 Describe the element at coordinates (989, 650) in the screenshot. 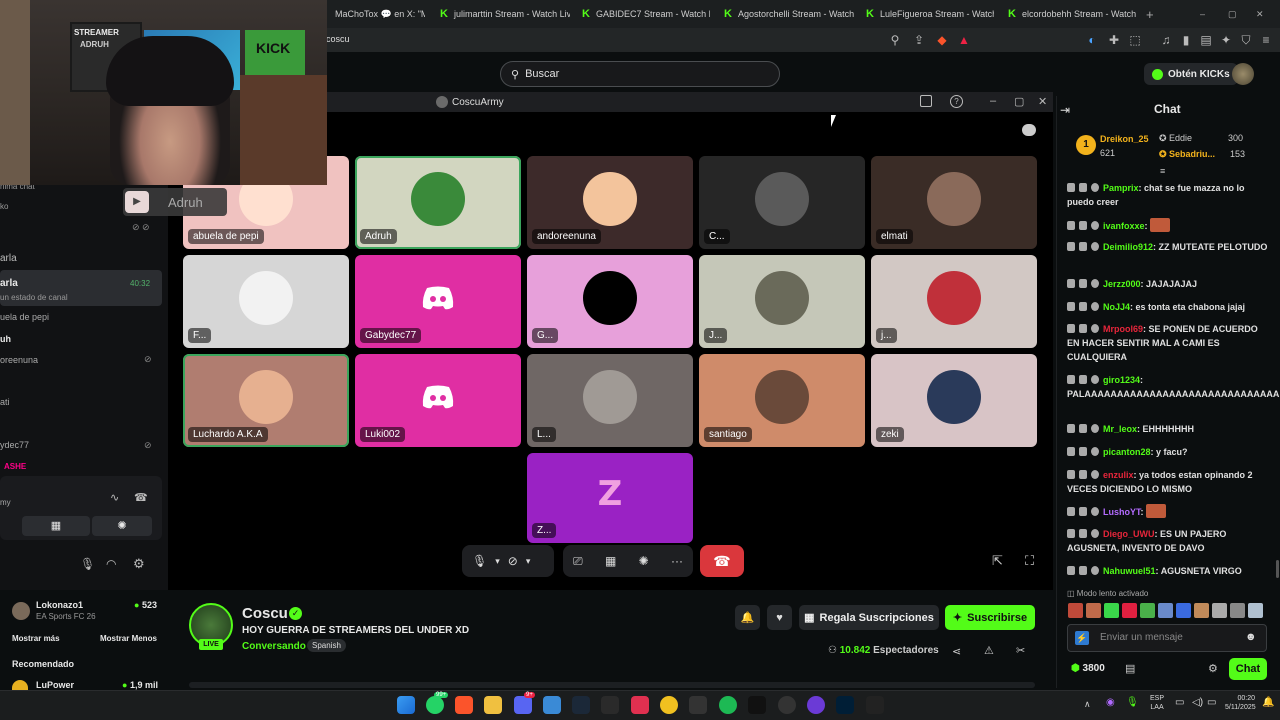

I see `report-icon: ⚠` at that location.